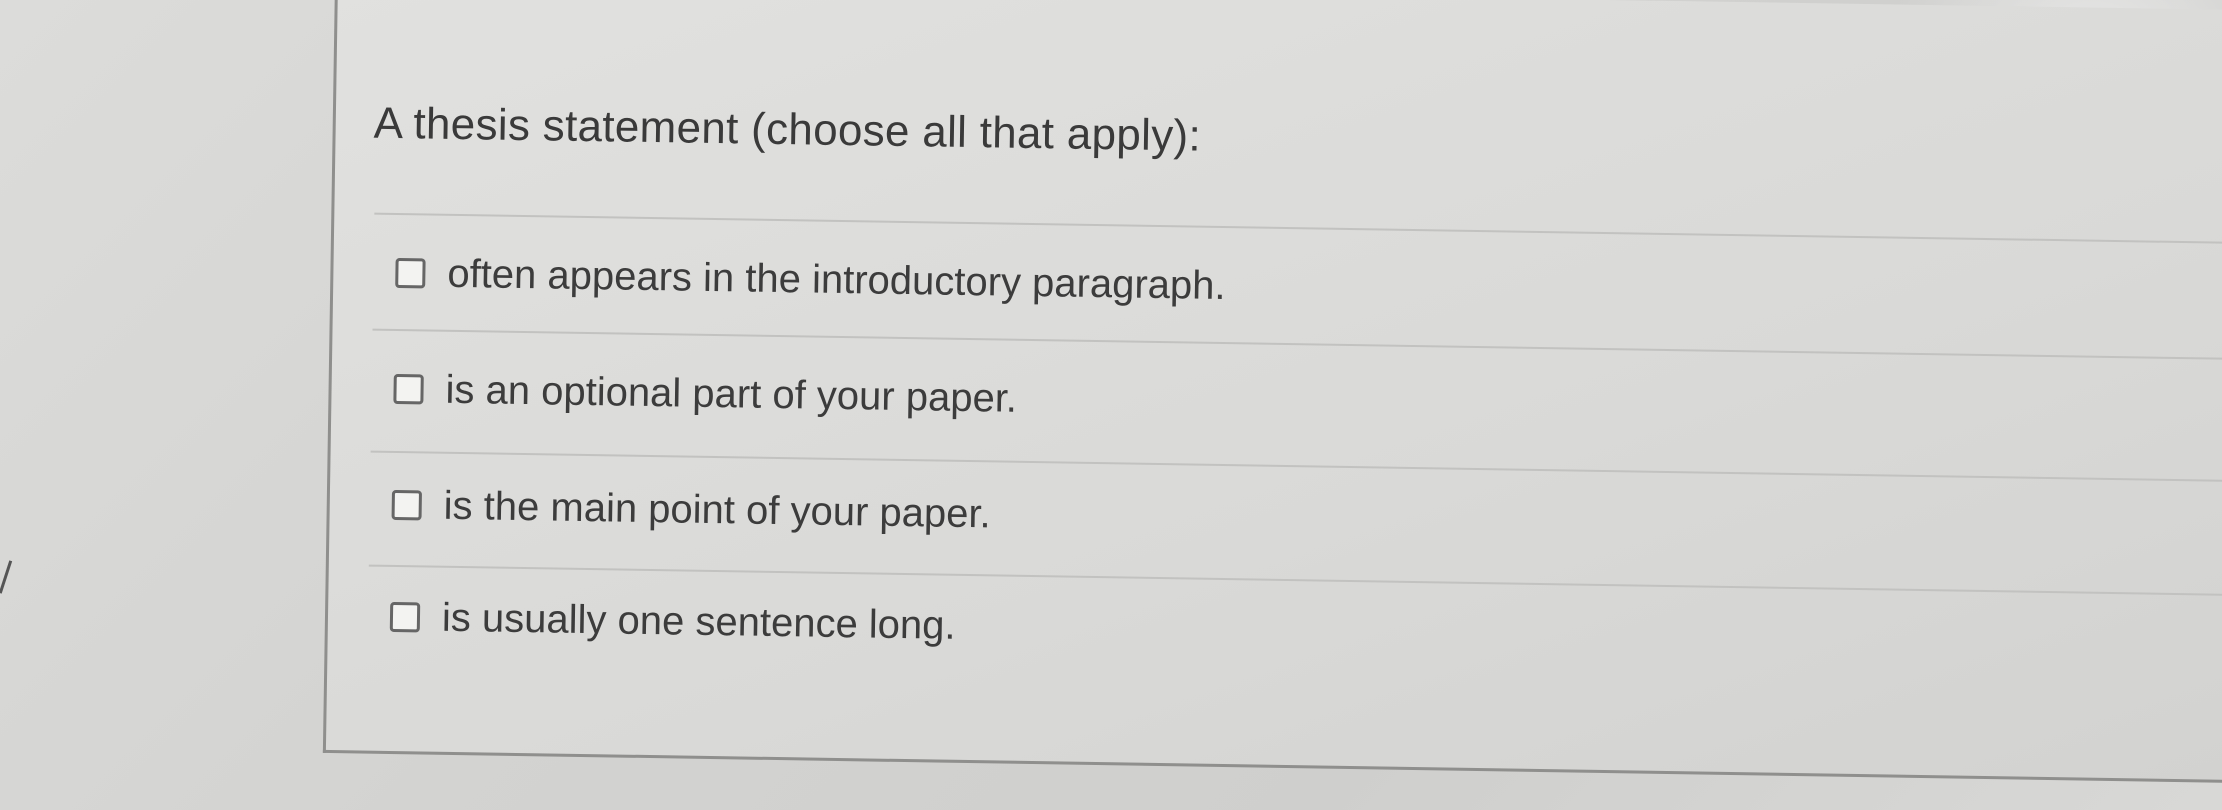 The image size is (2222, 810). Describe the element at coordinates (731, 394) in the screenshot. I see `option-label: is an optional part of your paper.` at that location.